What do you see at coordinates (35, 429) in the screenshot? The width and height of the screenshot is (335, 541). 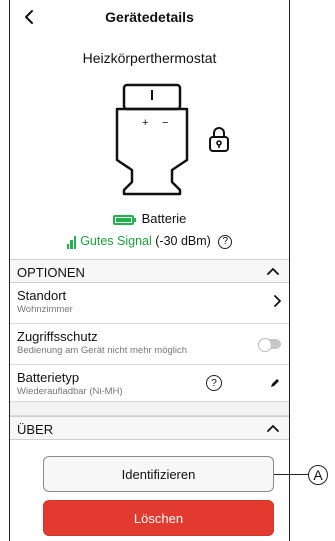 I see `section-about-label: ÜBER` at bounding box center [35, 429].